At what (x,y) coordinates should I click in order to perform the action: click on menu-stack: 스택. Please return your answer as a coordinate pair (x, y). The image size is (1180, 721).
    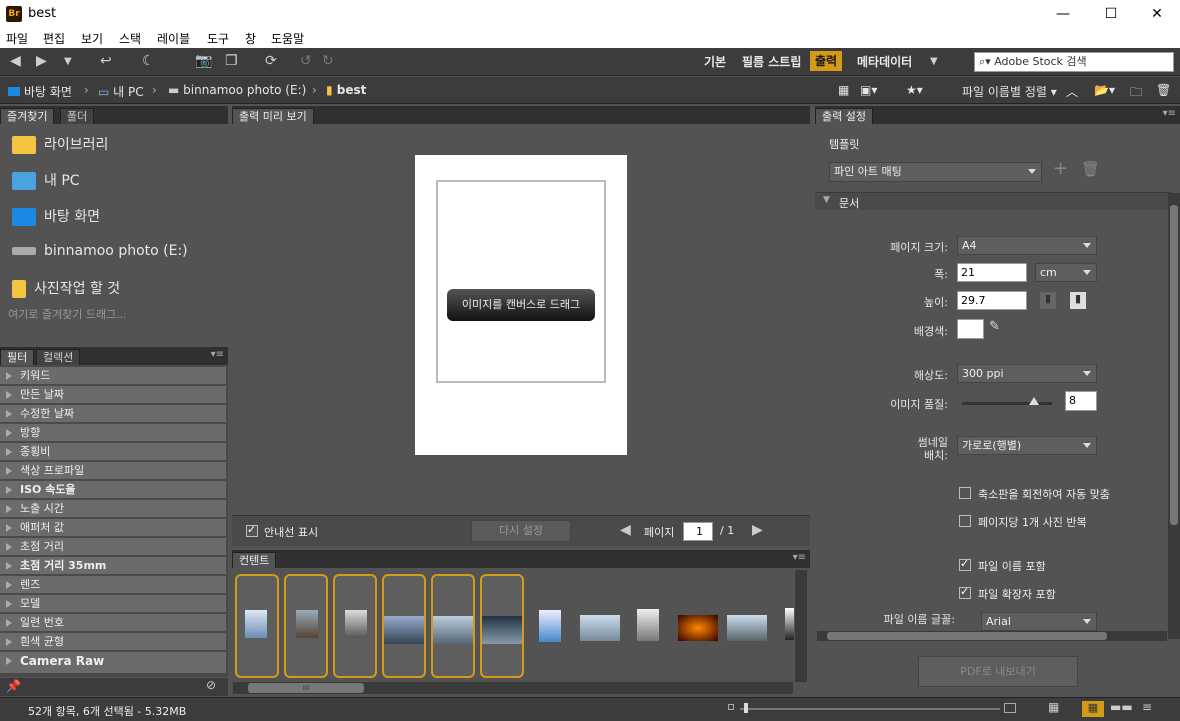
    Looking at the image, I should click on (130, 38).